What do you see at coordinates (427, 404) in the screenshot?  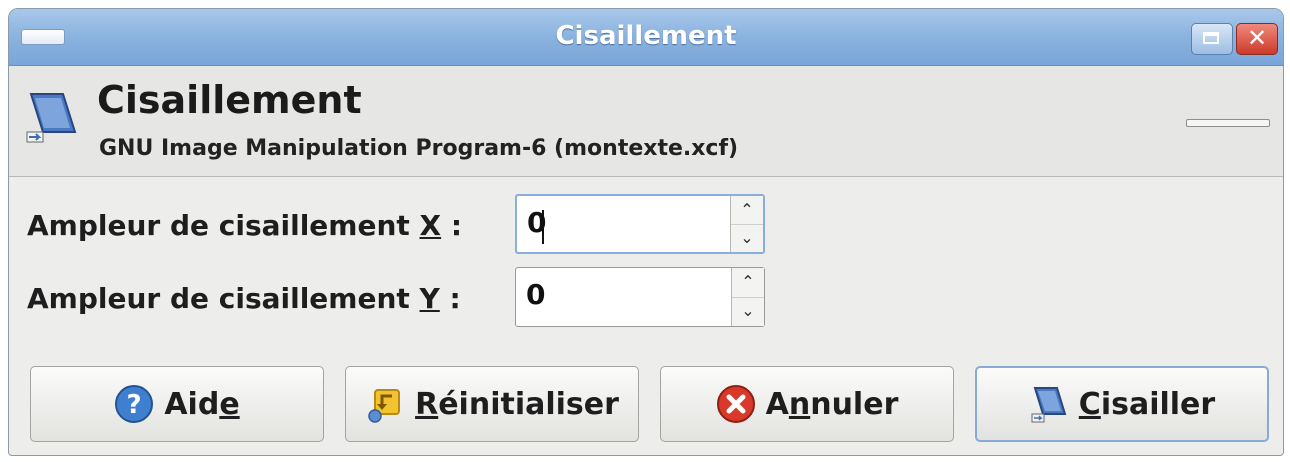 I see `reset-mnemonic: R` at bounding box center [427, 404].